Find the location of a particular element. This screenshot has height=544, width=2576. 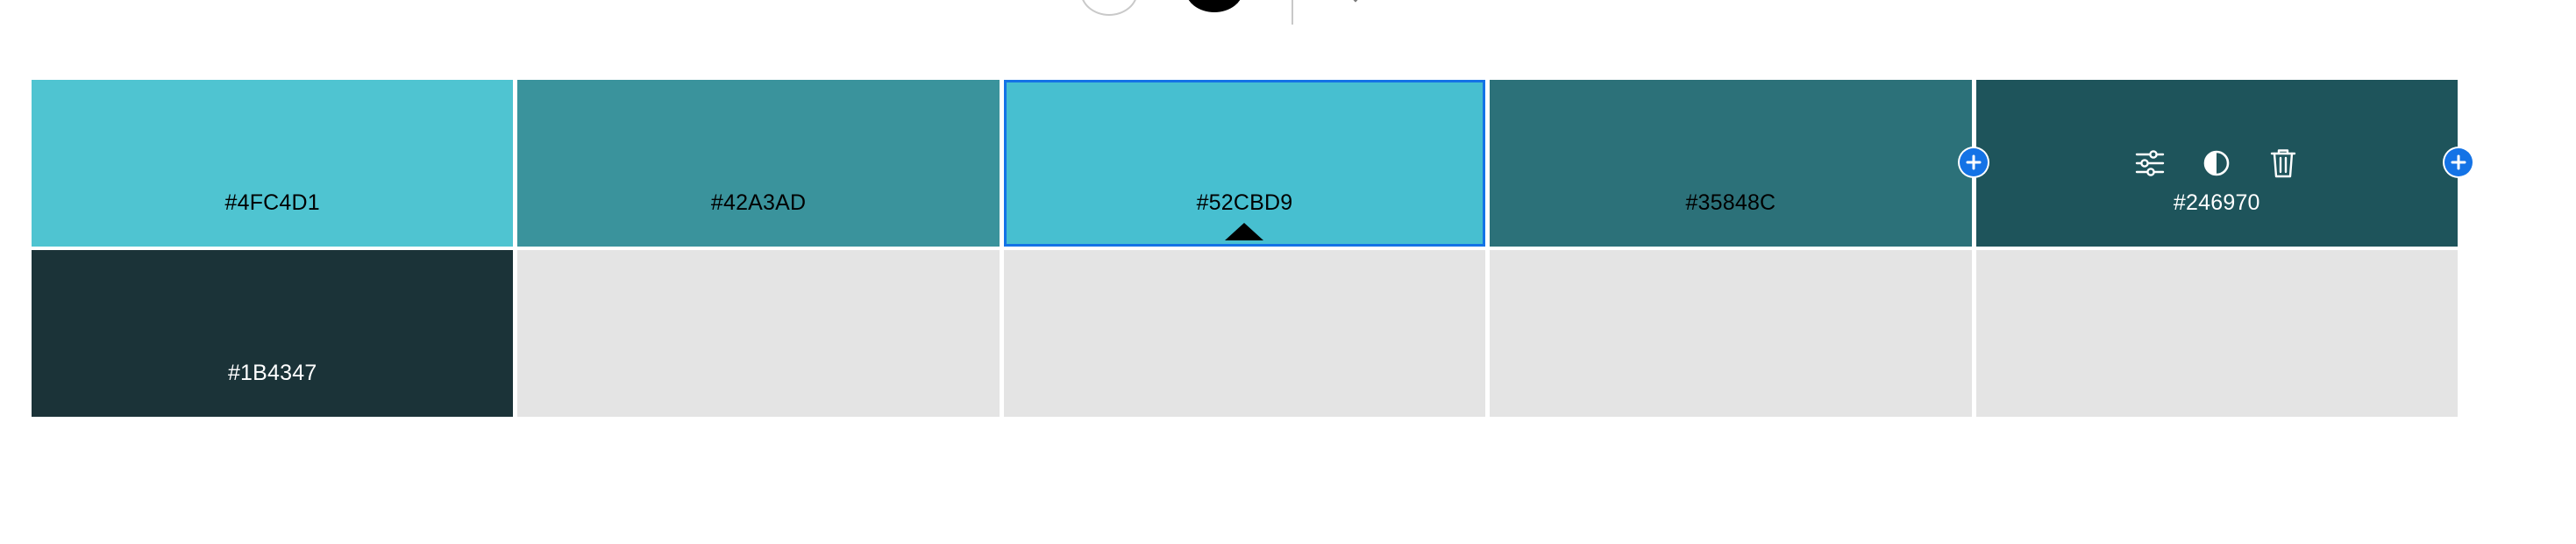

color-swatch: #1B4347 is located at coordinates (273, 333).